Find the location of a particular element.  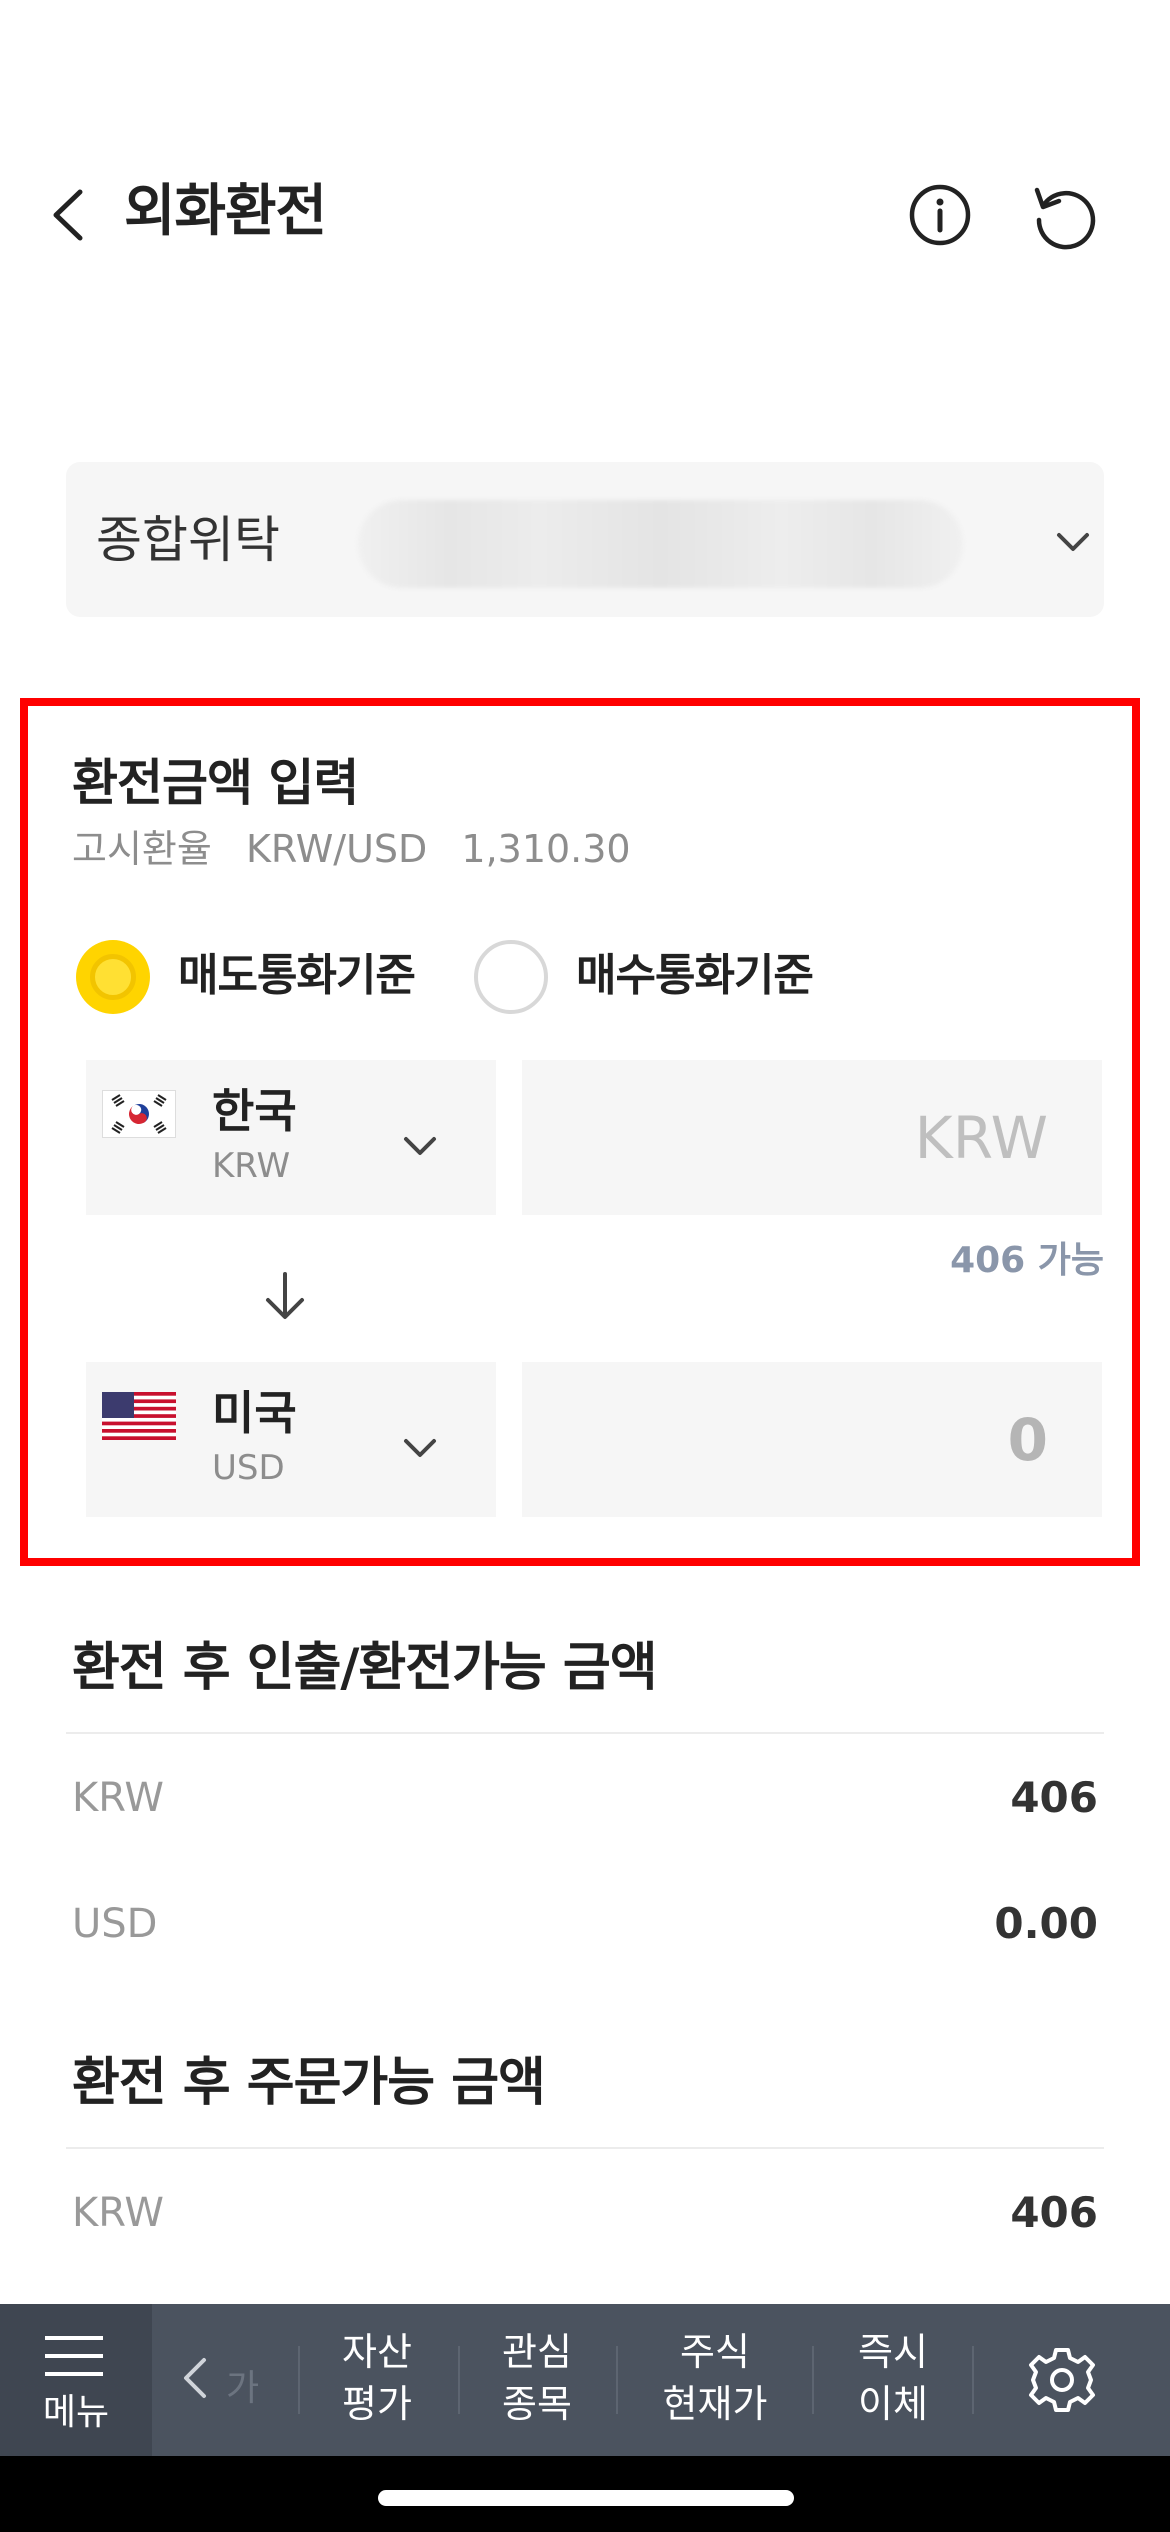

info-button is located at coordinates (940, 215).